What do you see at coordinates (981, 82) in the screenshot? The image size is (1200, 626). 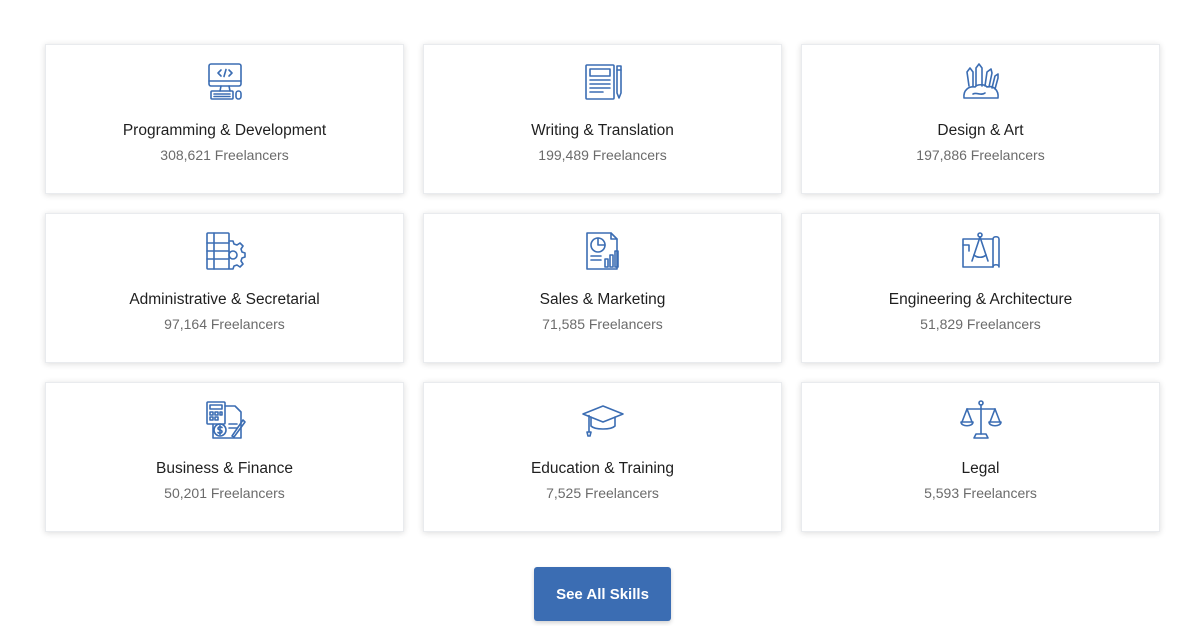 I see `art-tools-icon` at bounding box center [981, 82].